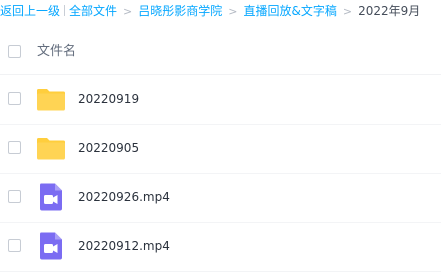 The width and height of the screenshot is (441, 272). What do you see at coordinates (30, 11) in the screenshot?
I see `back-link: 返回上一级` at bounding box center [30, 11].